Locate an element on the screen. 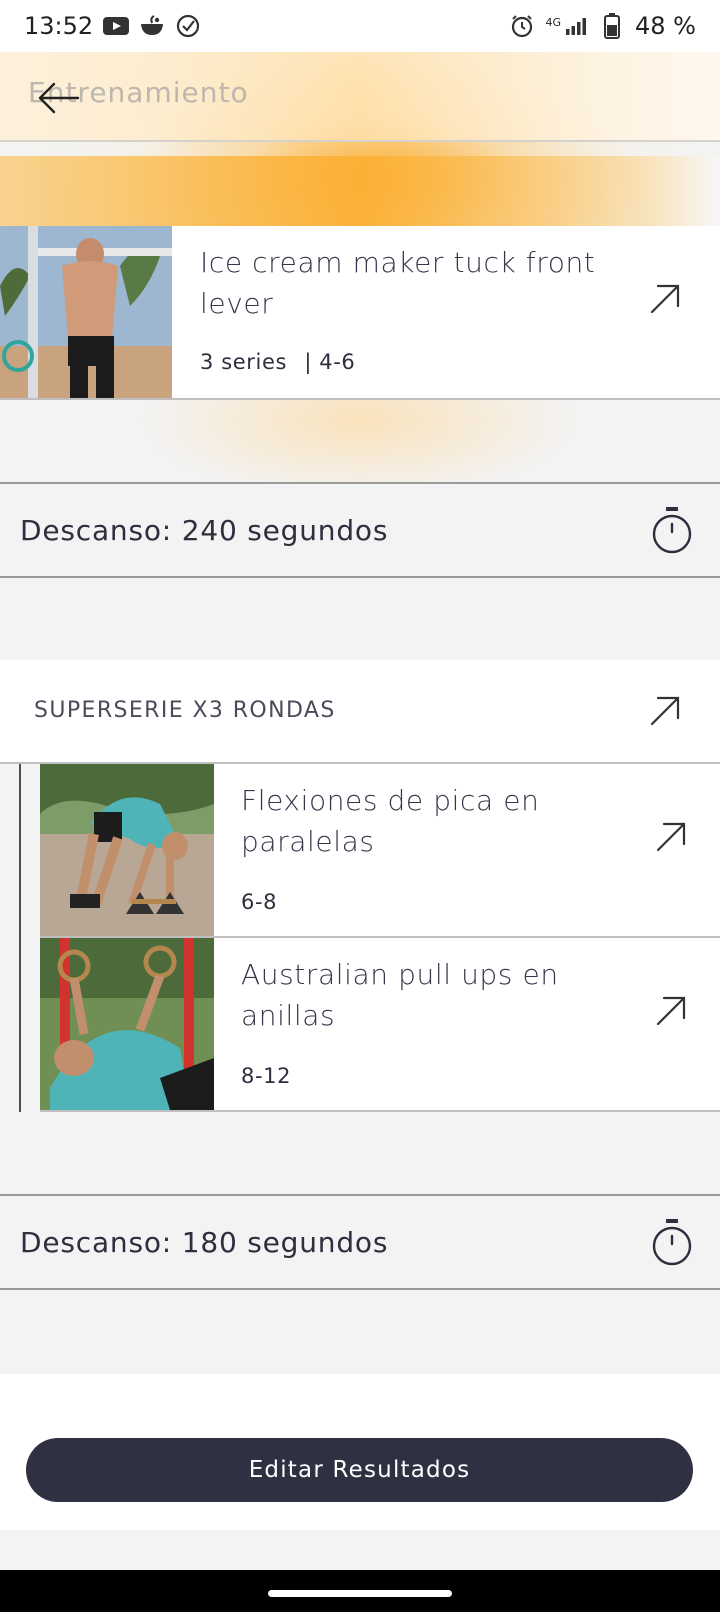 Image resolution: width=720 pixels, height=1612 pixels. exercise-name: Flexiones de pica en paralelas is located at coordinates (390, 821).